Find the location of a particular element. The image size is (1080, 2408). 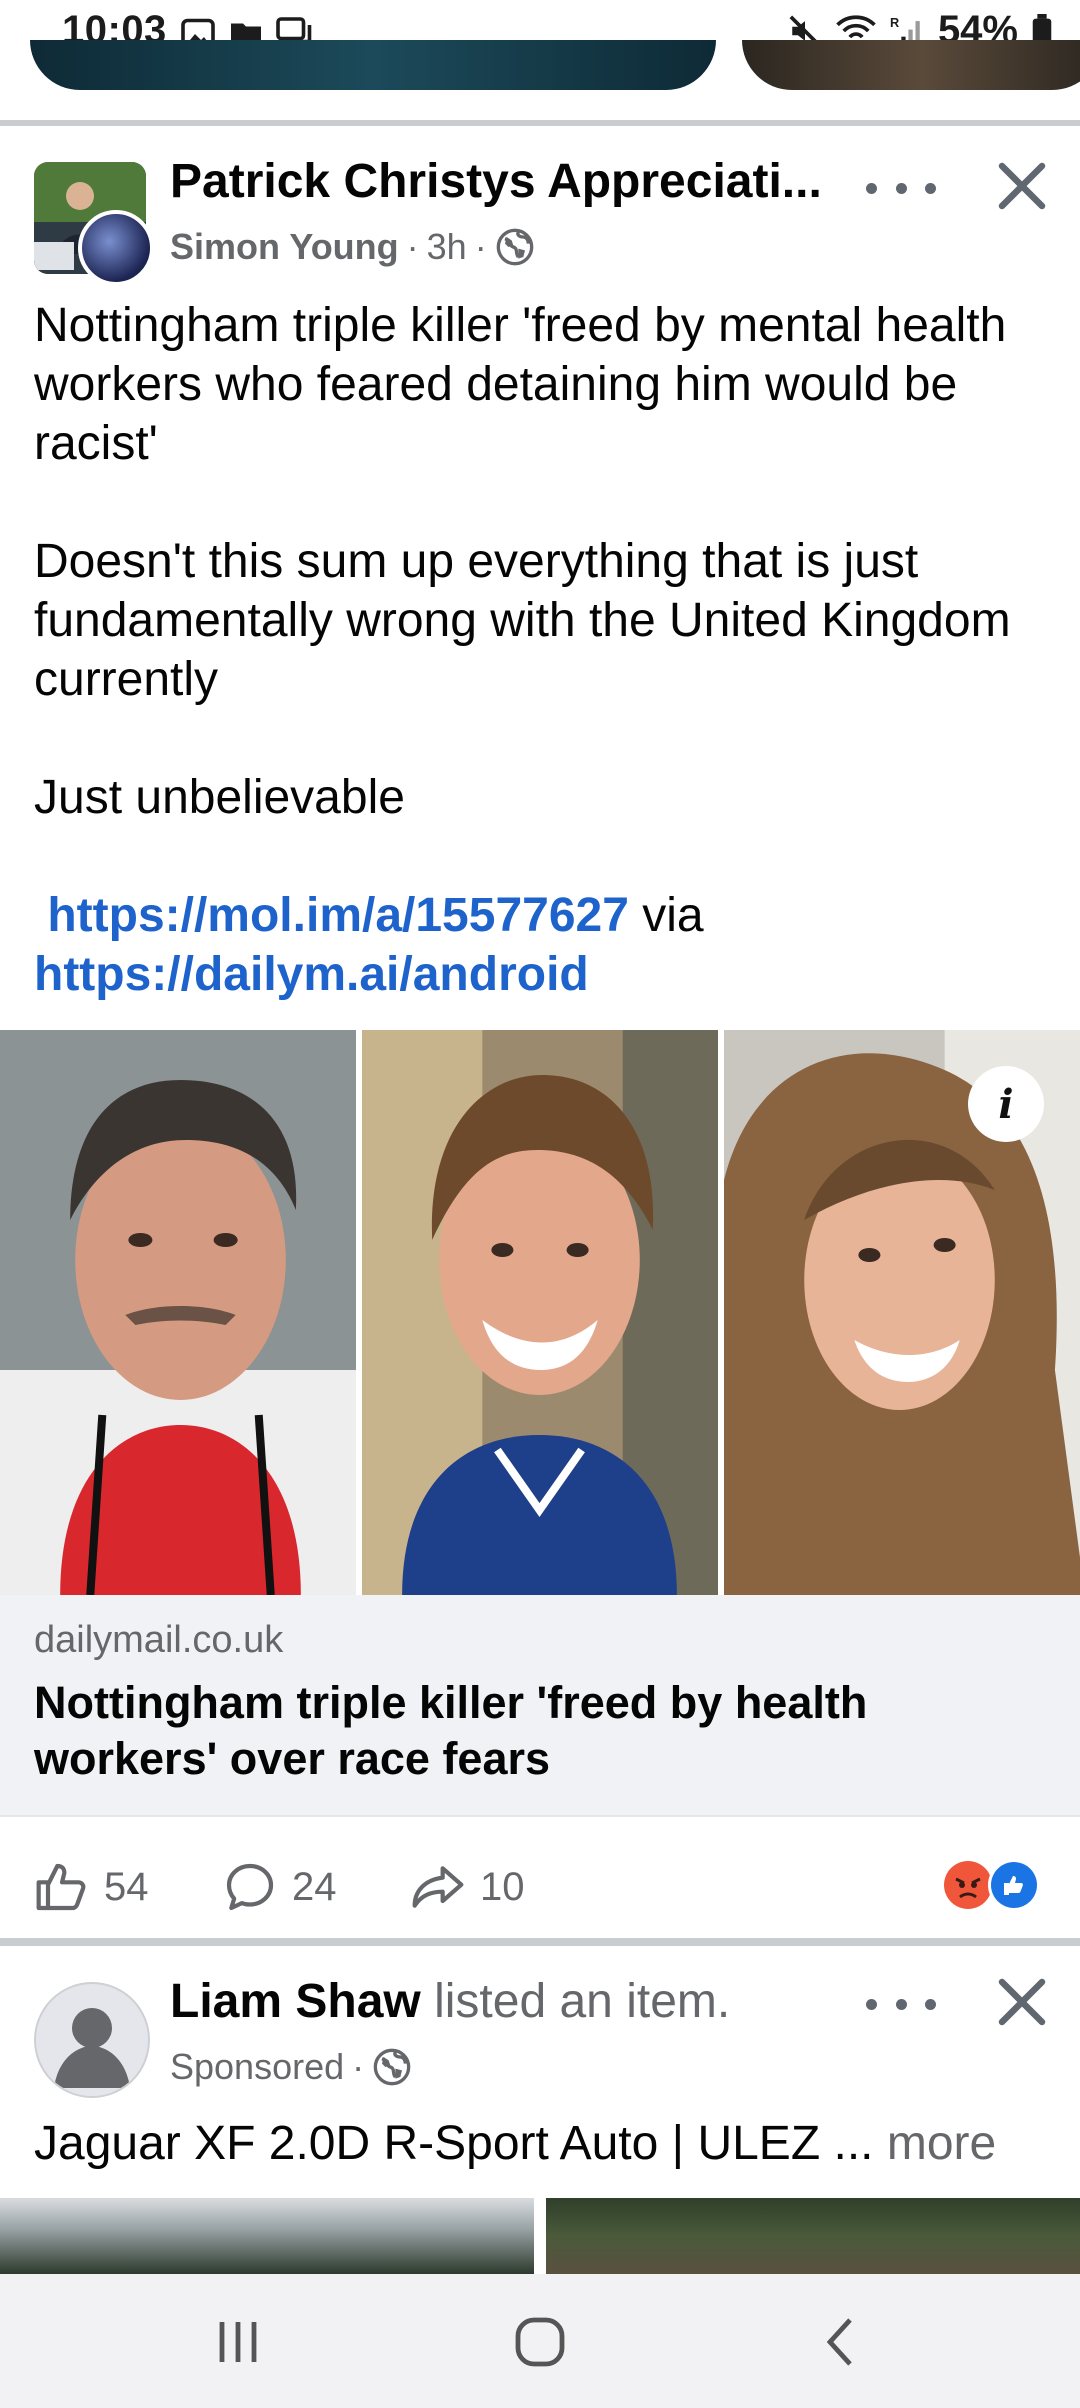

link-domain: dailymail.co.uk is located at coordinates (159, 1640).